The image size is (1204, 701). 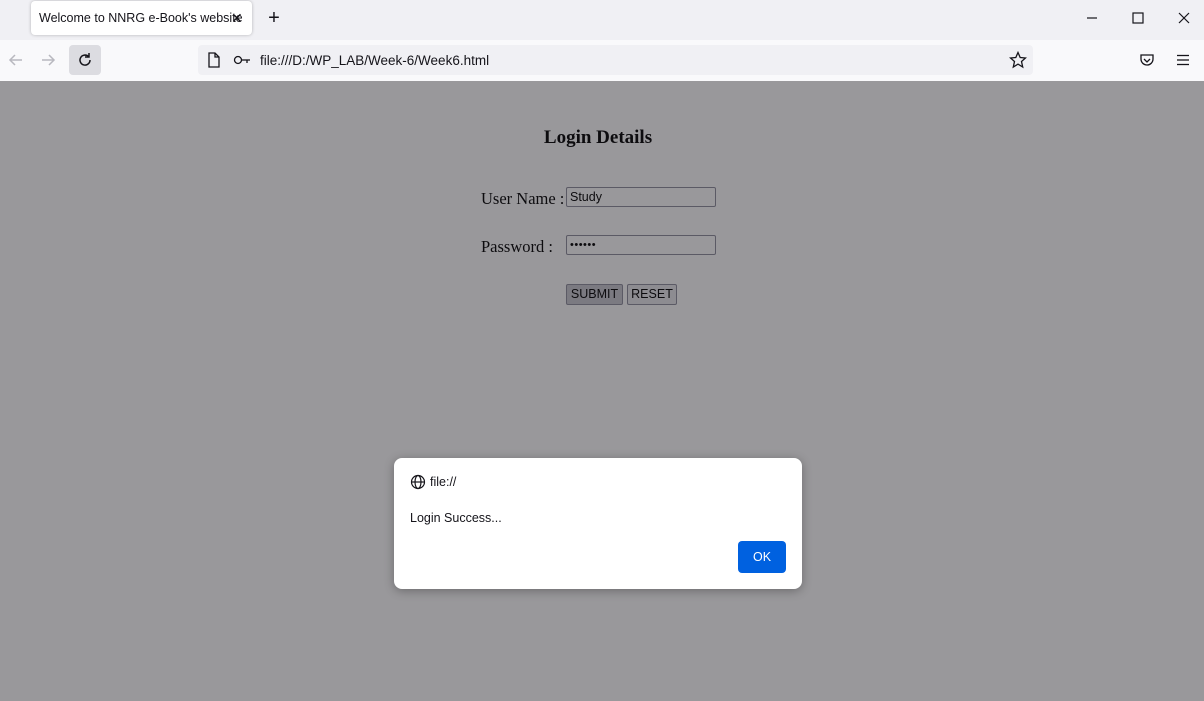 I want to click on navigation-toolbar: file:///D:/WP_LAB/Week-6/Week6.html, so click(x=602, y=61).